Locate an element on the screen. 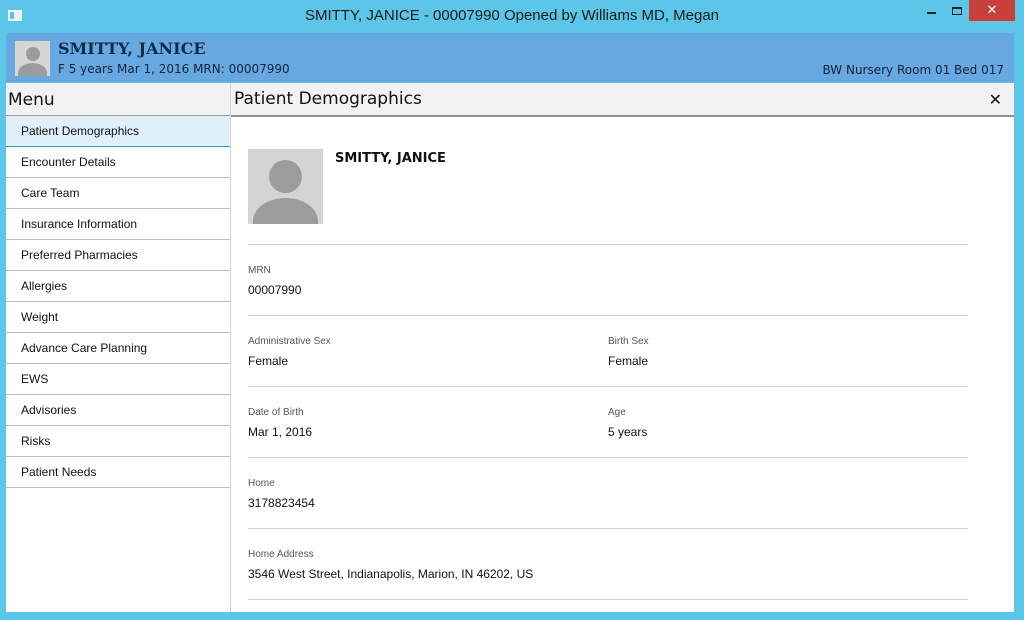  photo-head-icon is located at coordinates (285, 176).